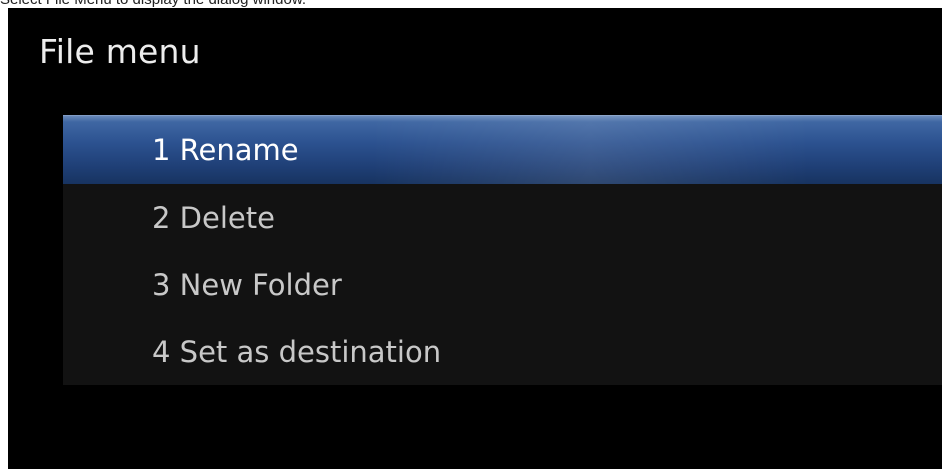 The width and height of the screenshot is (942, 469). I want to click on menu-item-label: 4 Set as destination, so click(297, 351).